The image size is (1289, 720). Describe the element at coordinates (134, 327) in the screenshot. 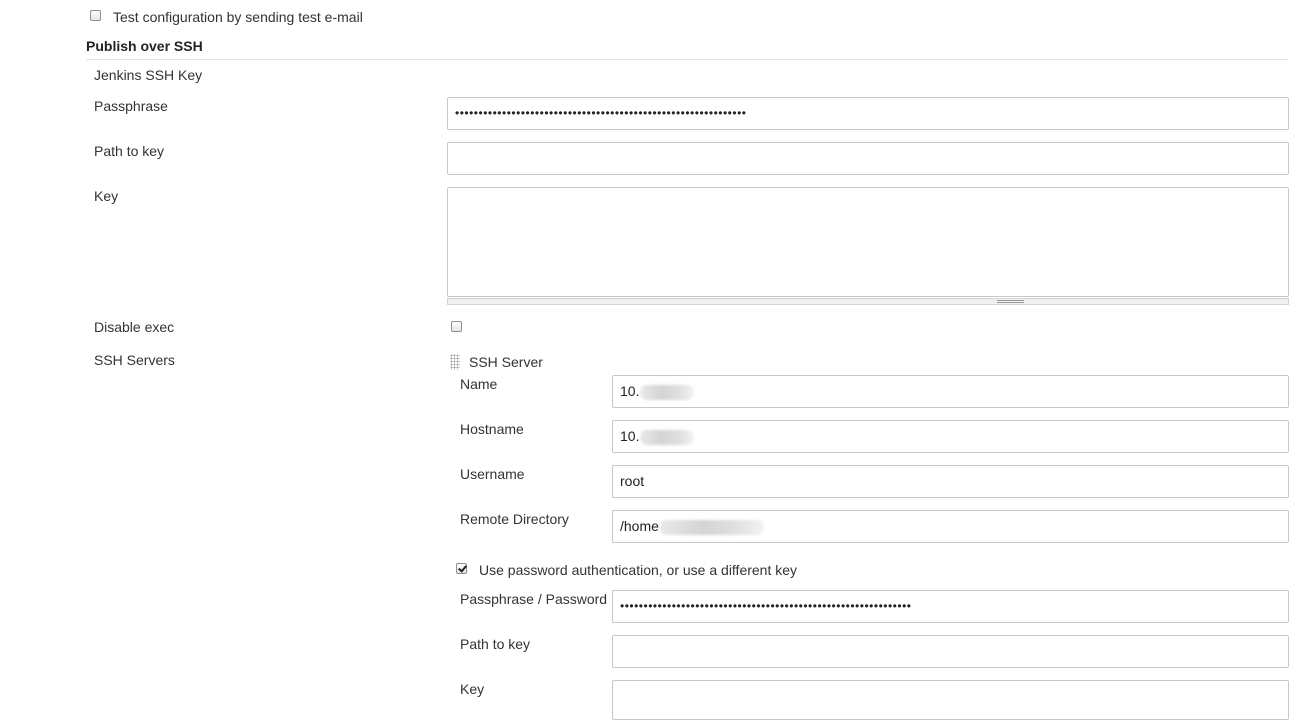

I see `disable-exec-label: Disable exec` at that location.